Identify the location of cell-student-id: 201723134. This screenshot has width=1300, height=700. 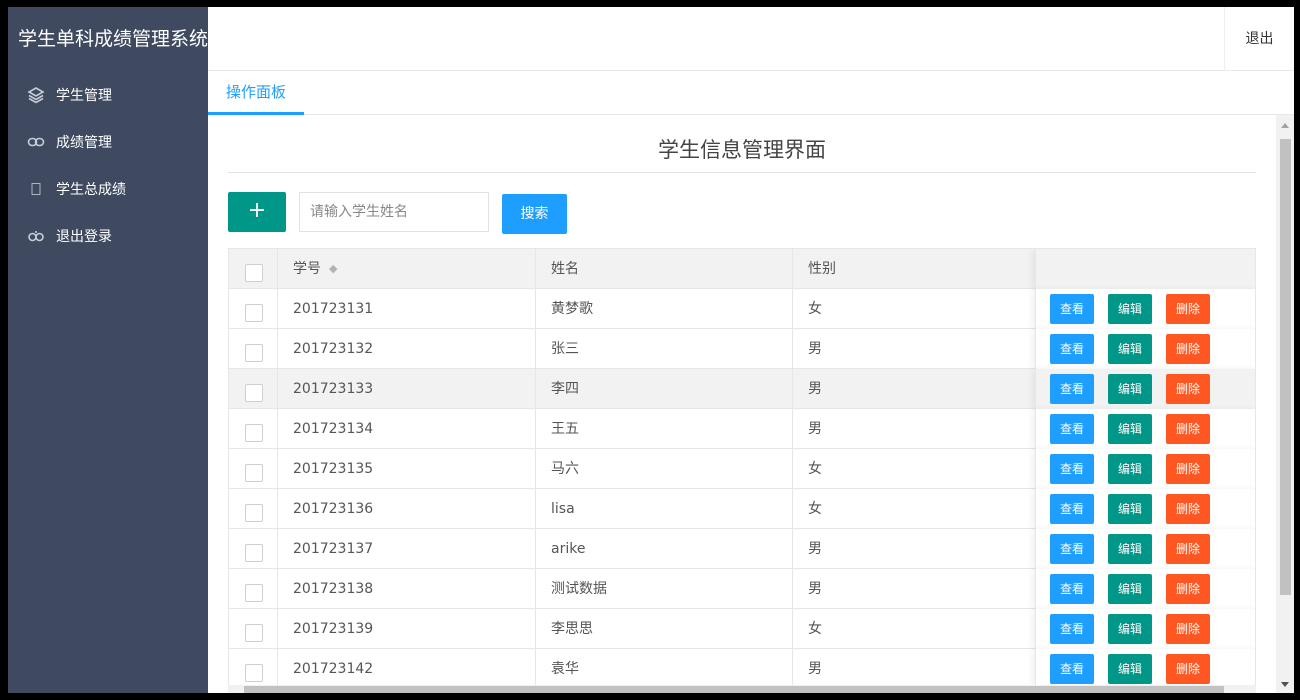
(407, 429).